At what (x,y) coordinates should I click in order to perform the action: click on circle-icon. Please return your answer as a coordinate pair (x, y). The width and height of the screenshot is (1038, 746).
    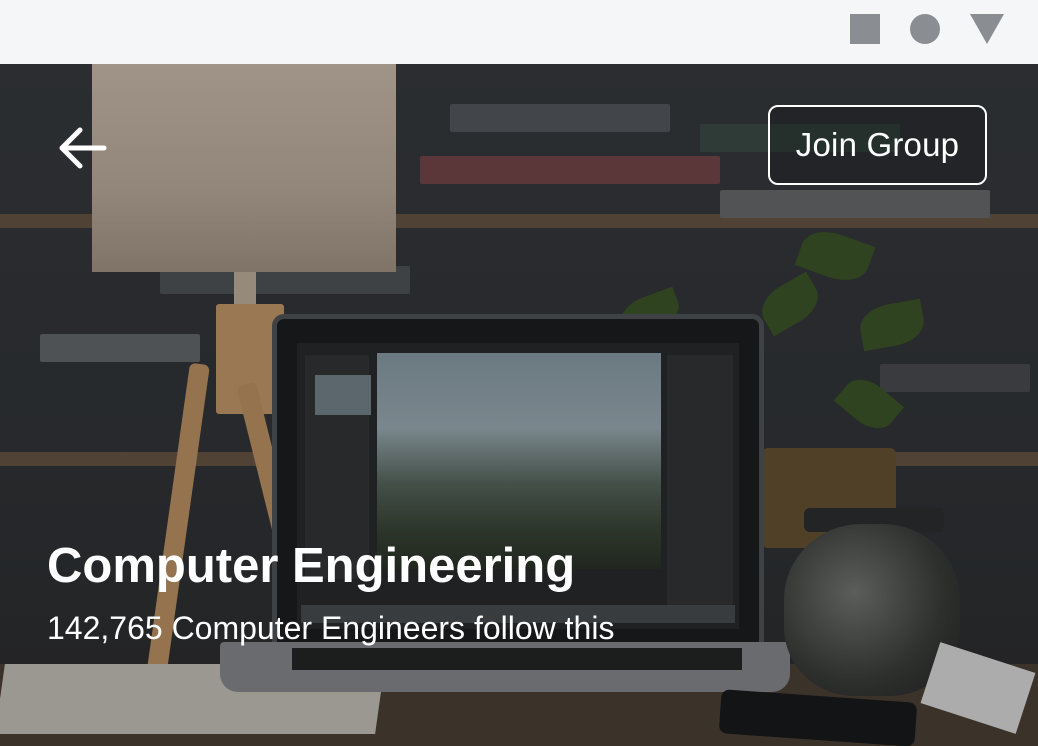
    Looking at the image, I should click on (925, 29).